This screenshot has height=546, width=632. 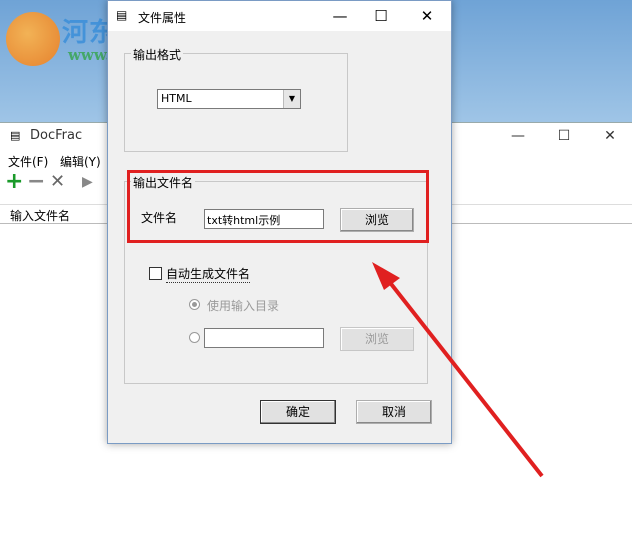 I want to click on arrow-shaft, so click(x=465, y=378).